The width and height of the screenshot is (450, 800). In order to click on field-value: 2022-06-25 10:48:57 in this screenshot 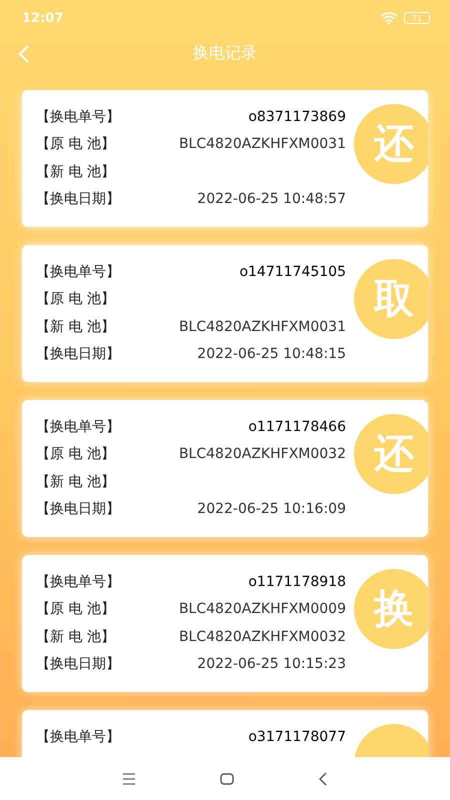, I will do `click(271, 199)`.